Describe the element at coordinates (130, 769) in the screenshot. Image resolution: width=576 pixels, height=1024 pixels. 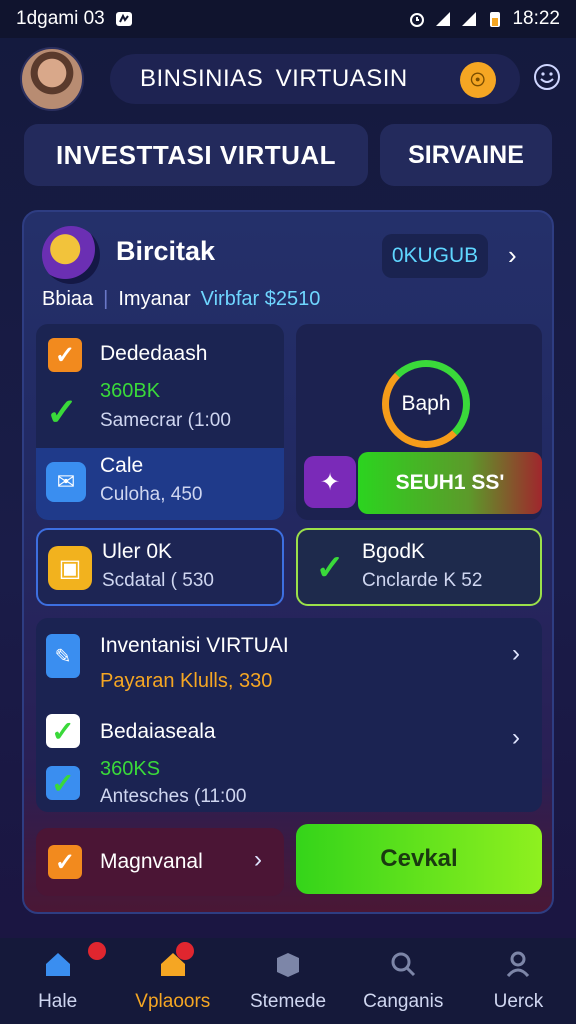
I see `list-item-2-amount: 360KS` at that location.